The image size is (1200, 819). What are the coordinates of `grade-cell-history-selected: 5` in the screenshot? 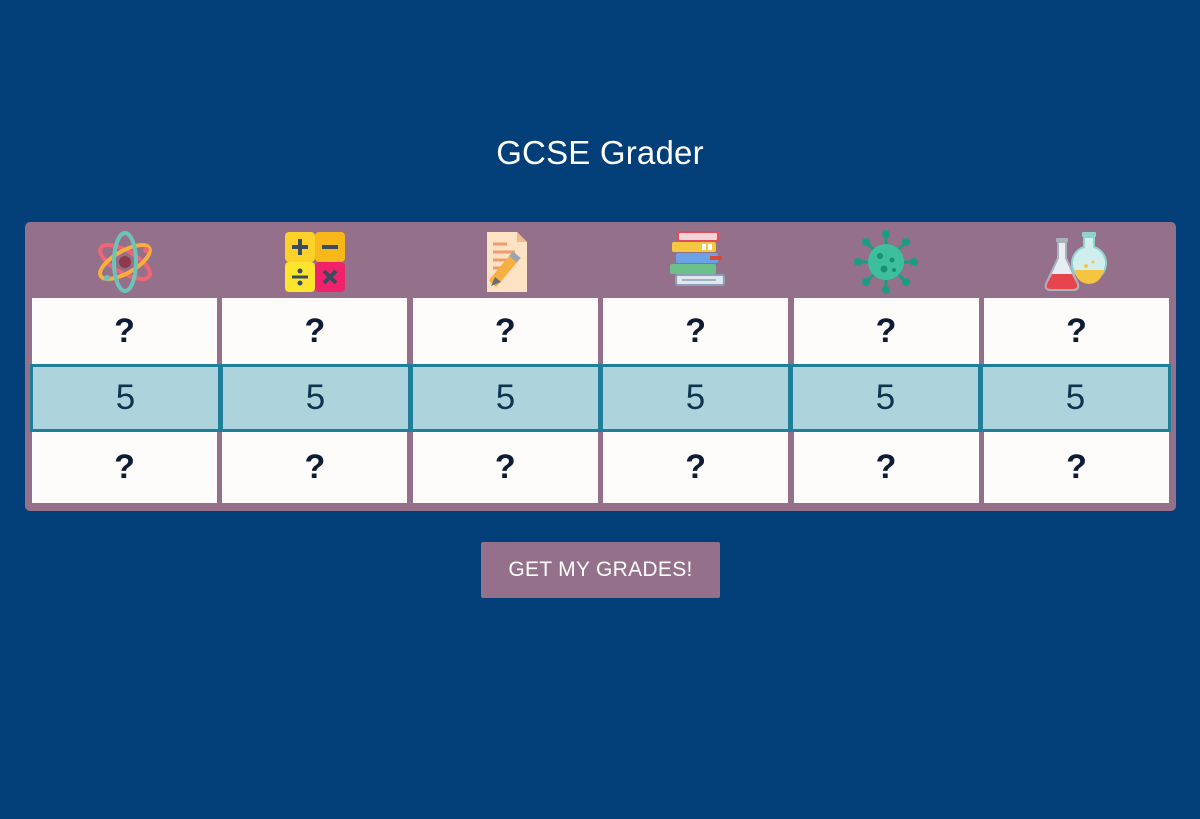 It's located at (695, 398).